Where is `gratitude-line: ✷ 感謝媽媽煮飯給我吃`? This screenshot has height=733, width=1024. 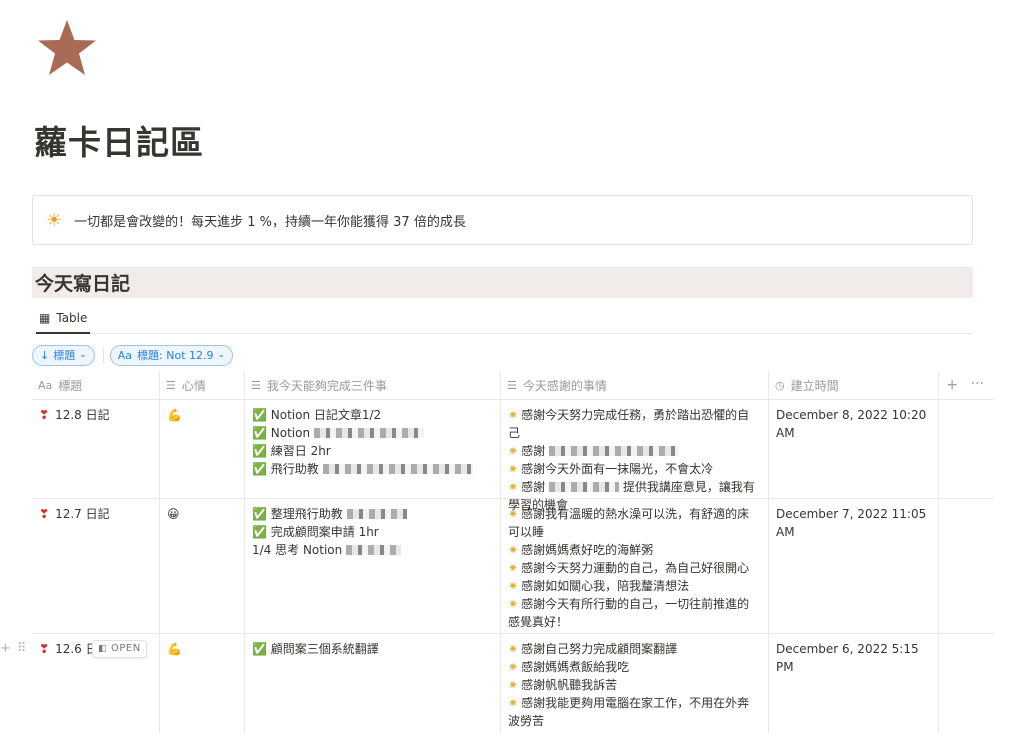 gratitude-line: ✷ 感謝媽媽煮飯給我吃 is located at coordinates (634, 667).